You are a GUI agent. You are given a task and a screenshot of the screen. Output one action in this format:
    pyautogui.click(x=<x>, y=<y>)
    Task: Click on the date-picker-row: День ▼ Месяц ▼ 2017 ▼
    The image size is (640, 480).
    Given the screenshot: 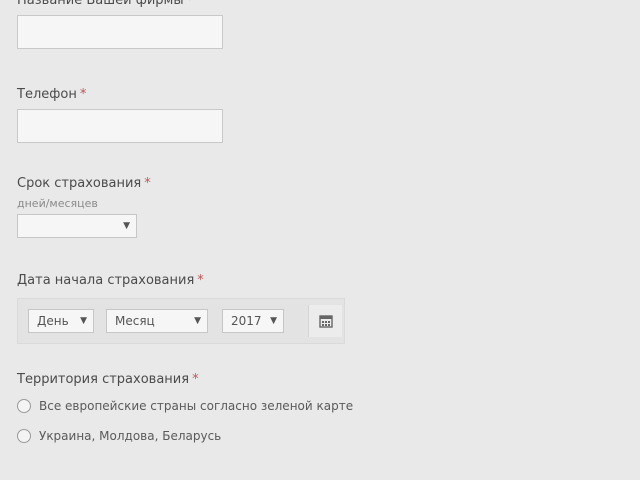 What is the action you would take?
    pyautogui.click(x=181, y=321)
    